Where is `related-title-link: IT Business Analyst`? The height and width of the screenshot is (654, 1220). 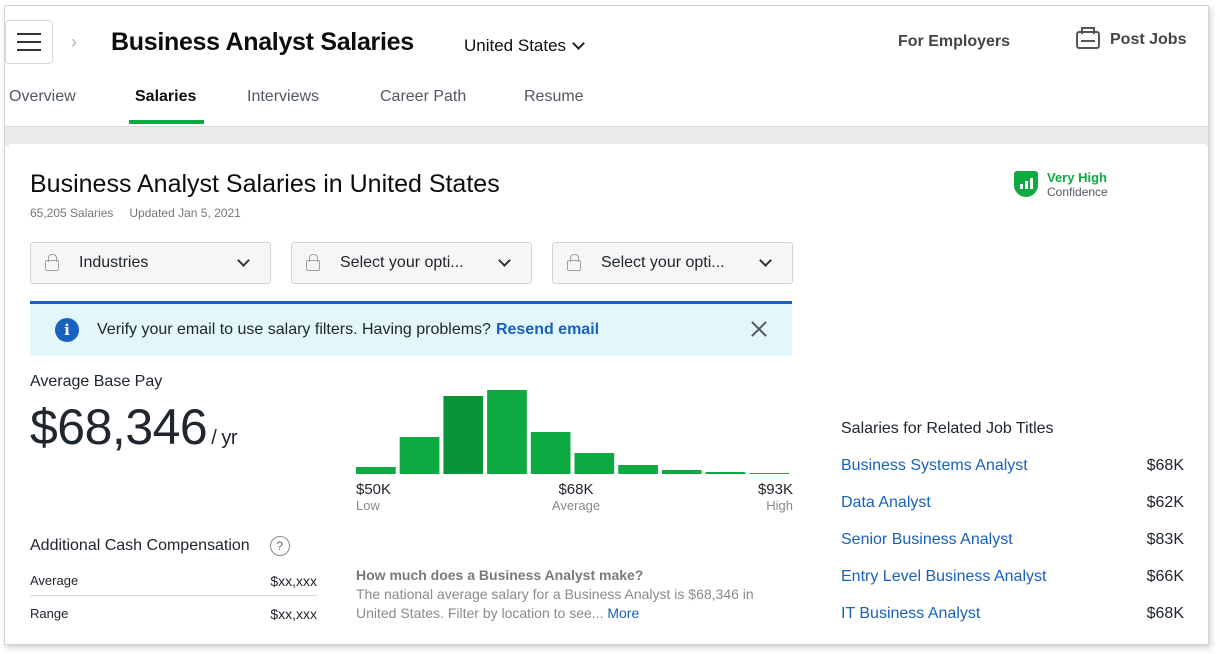
related-title-link: IT Business Analyst is located at coordinates (910, 614).